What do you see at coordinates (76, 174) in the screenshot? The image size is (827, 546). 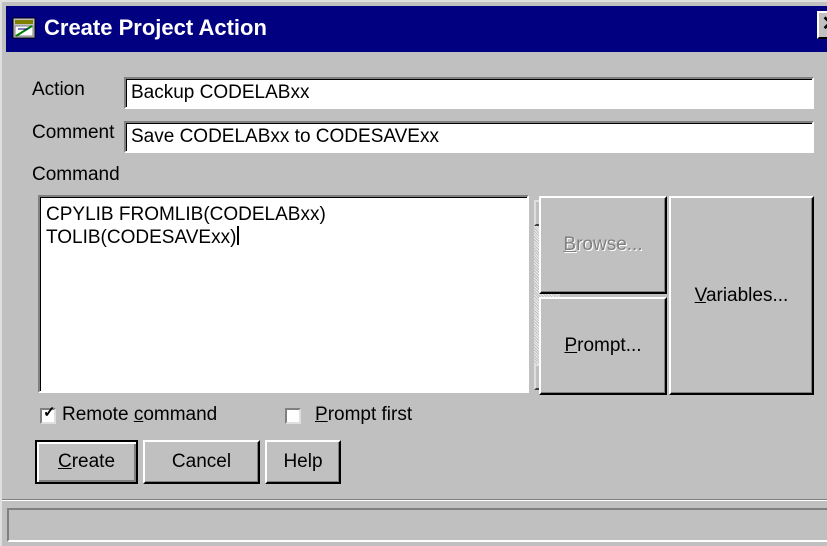 I see `command-label: Command` at bounding box center [76, 174].